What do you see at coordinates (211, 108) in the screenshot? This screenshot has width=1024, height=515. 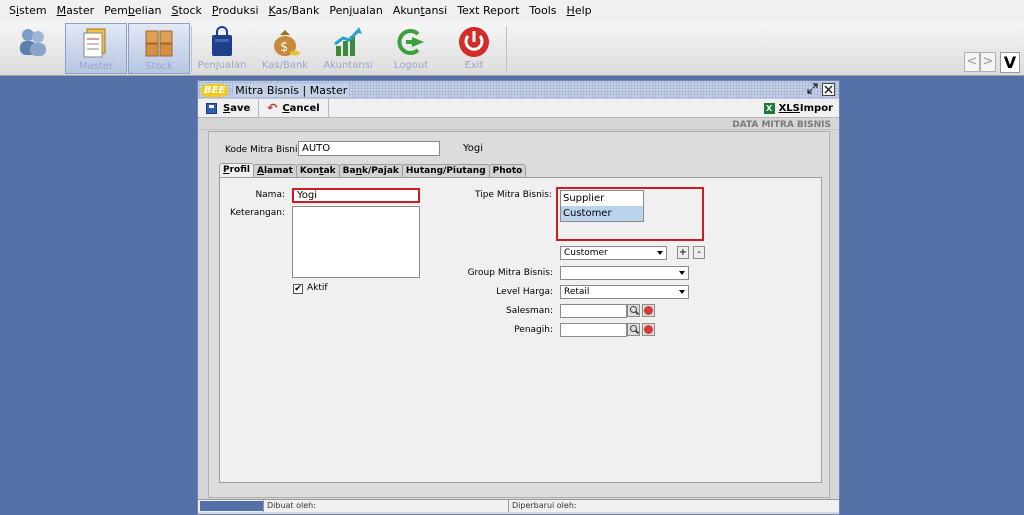 I see `save-disk-icon` at bounding box center [211, 108].